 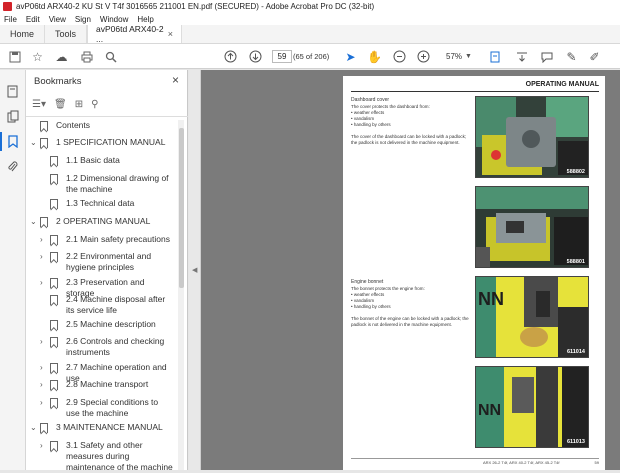 What do you see at coordinates (175, 80) in the screenshot?
I see `close-icon: ×` at bounding box center [175, 80].